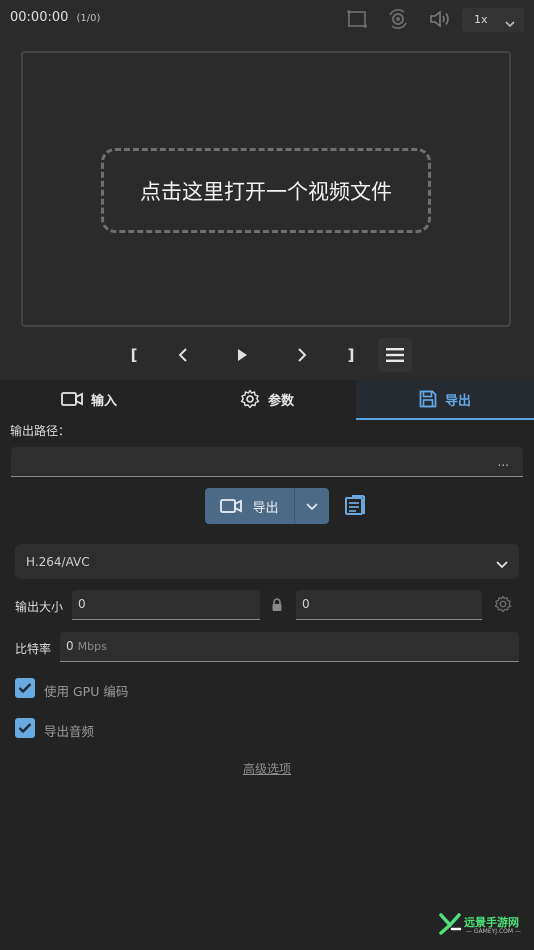 Image resolution: width=534 pixels, height=950 pixels. I want to click on output-size-label: 输出大小, so click(39, 607).